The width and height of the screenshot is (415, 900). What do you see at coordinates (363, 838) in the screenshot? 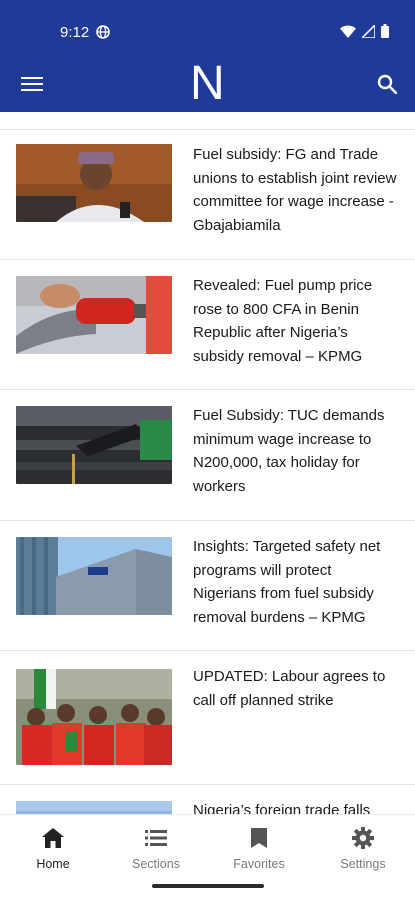
I see `gear-icon` at bounding box center [363, 838].